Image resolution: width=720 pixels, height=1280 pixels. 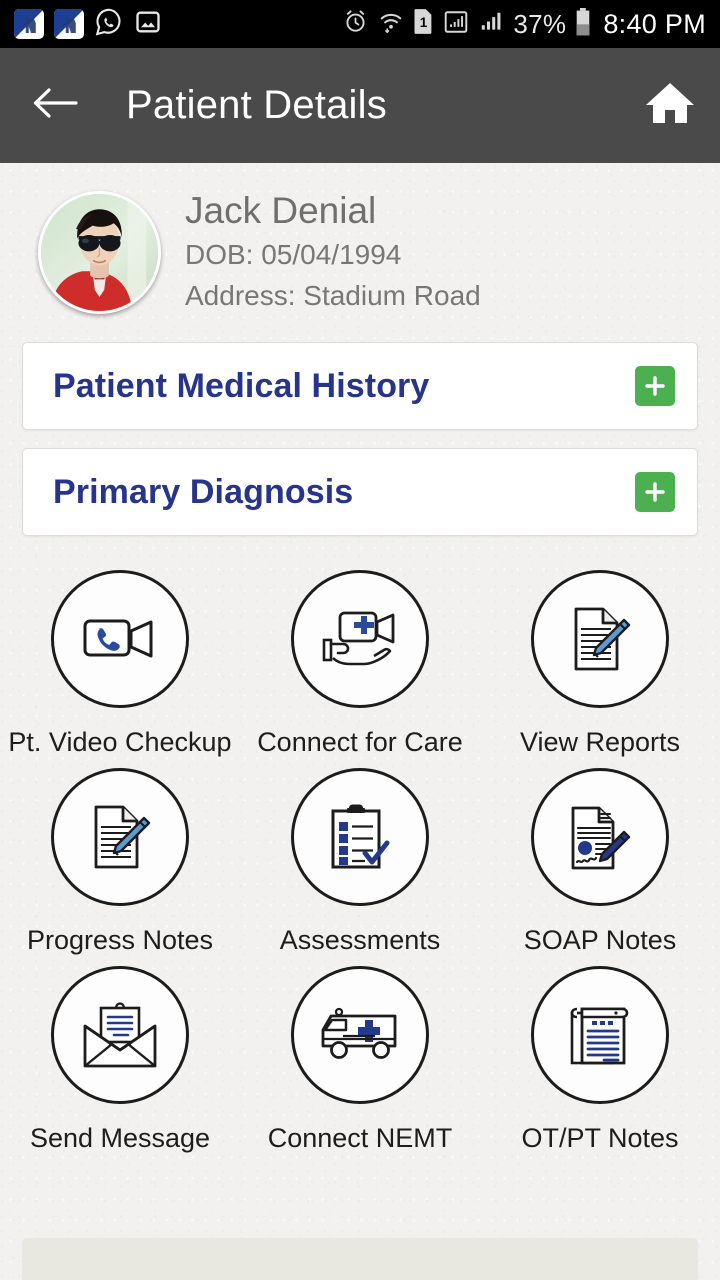 I want to click on video-call-icon, so click(x=120, y=639).